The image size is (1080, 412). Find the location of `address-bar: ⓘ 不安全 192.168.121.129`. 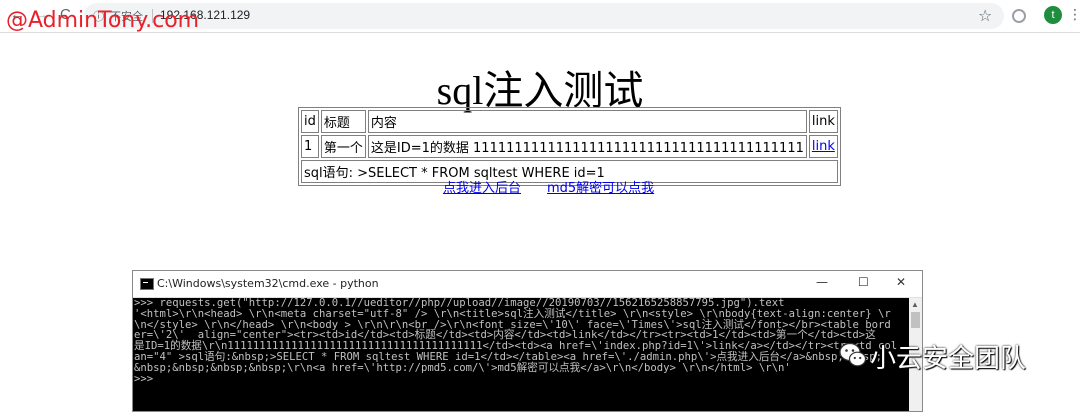

address-bar: ⓘ 不安全 192.168.121.129 is located at coordinates (544, 16).